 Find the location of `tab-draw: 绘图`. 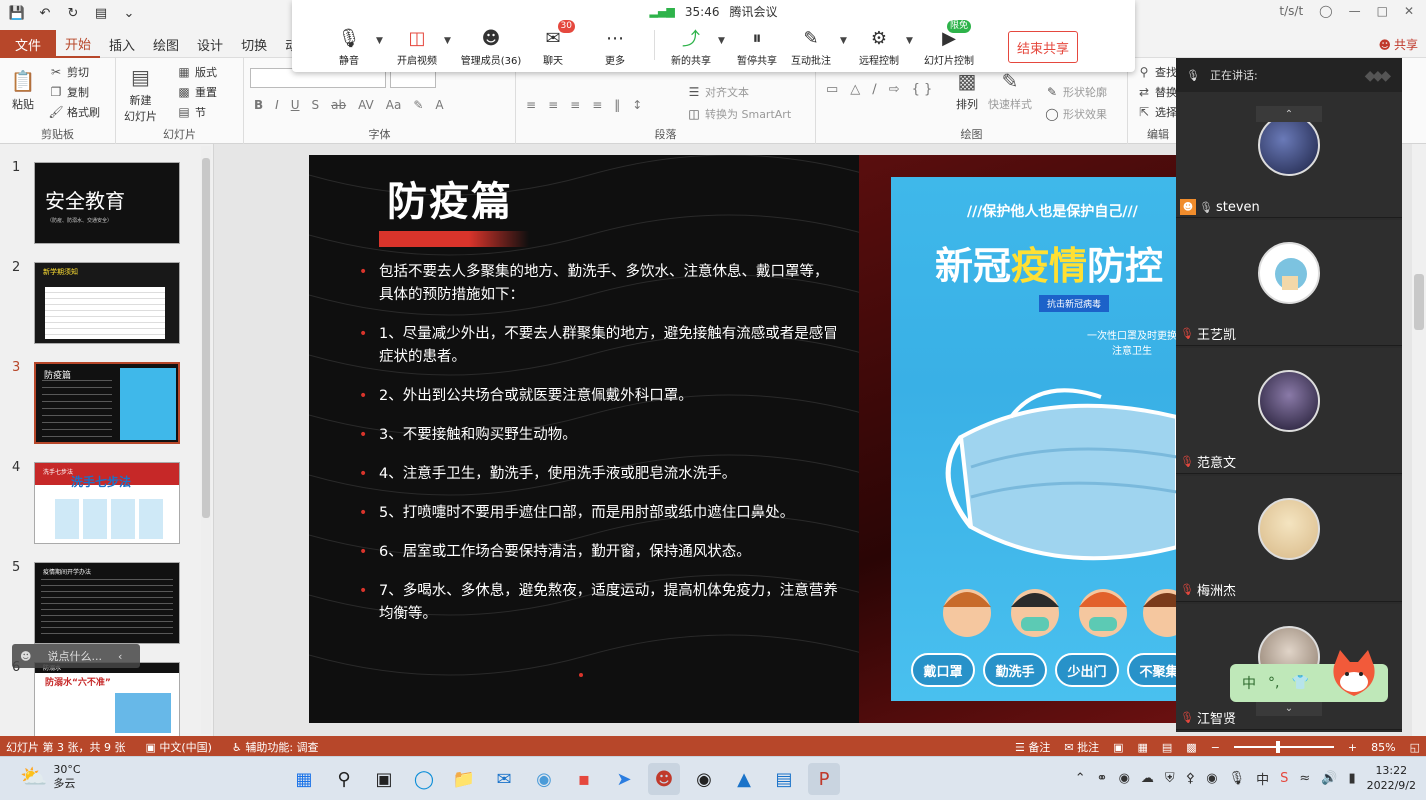

tab-draw: 绘图 is located at coordinates (166, 44).